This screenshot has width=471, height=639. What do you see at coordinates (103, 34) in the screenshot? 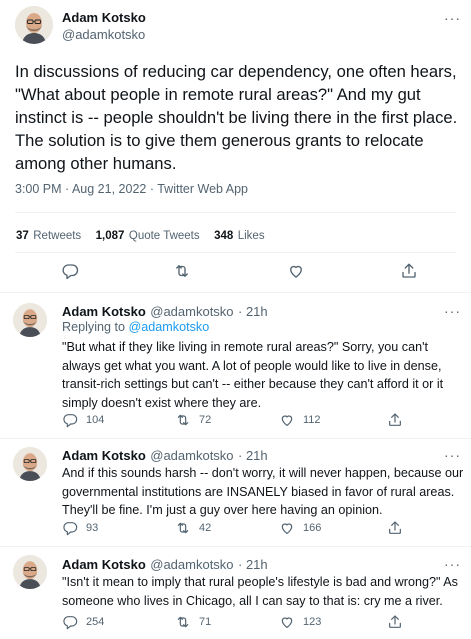
I see `author-handle: @adamkotsko` at bounding box center [103, 34].